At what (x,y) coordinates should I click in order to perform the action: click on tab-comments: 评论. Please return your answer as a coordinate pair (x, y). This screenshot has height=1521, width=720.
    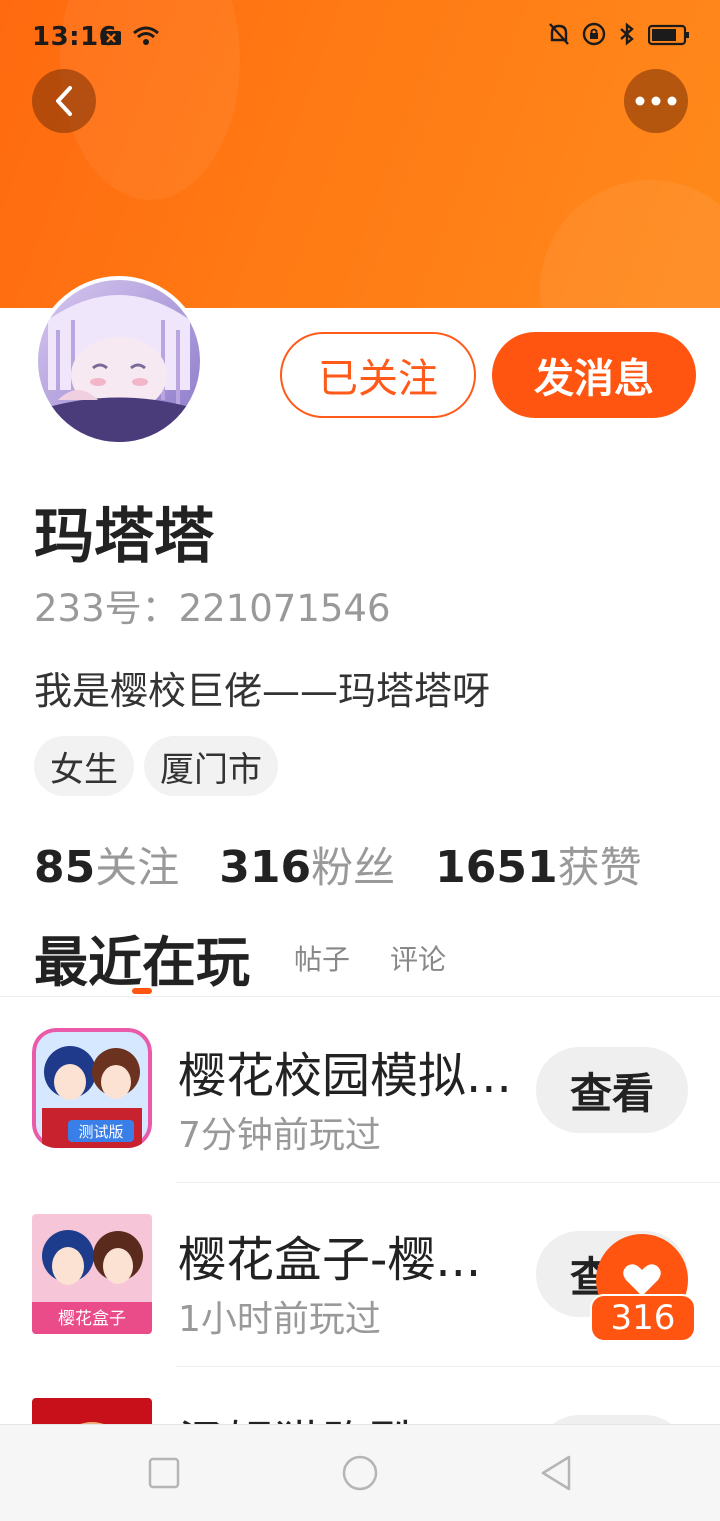
    Looking at the image, I should click on (418, 958).